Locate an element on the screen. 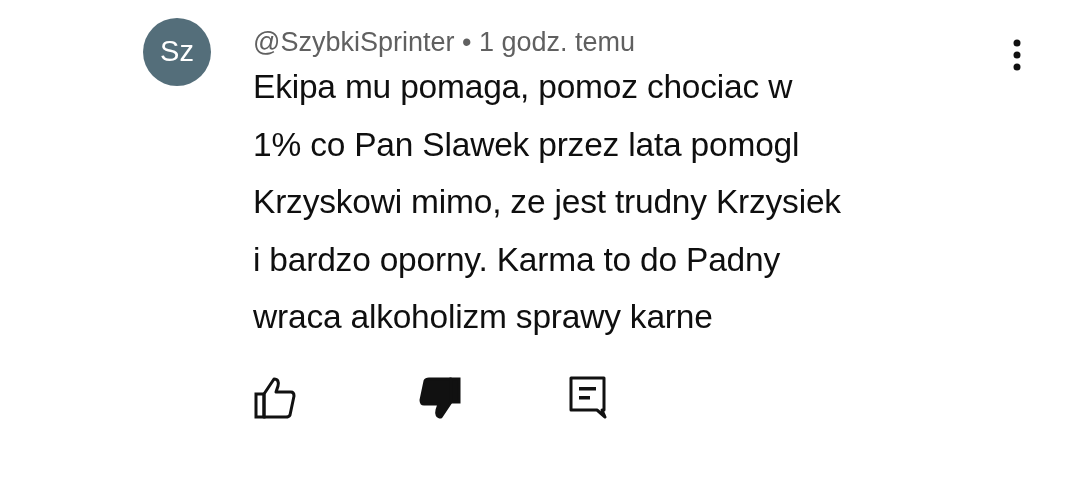 The height and width of the screenshot is (477, 1080). comment-meta: @SzybkiSprinter • 1 godz. temu is located at coordinates (445, 42).